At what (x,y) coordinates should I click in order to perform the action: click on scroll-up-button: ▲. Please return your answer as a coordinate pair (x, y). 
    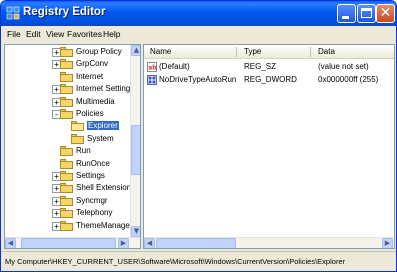
    Looking at the image, I should click on (135, 50).